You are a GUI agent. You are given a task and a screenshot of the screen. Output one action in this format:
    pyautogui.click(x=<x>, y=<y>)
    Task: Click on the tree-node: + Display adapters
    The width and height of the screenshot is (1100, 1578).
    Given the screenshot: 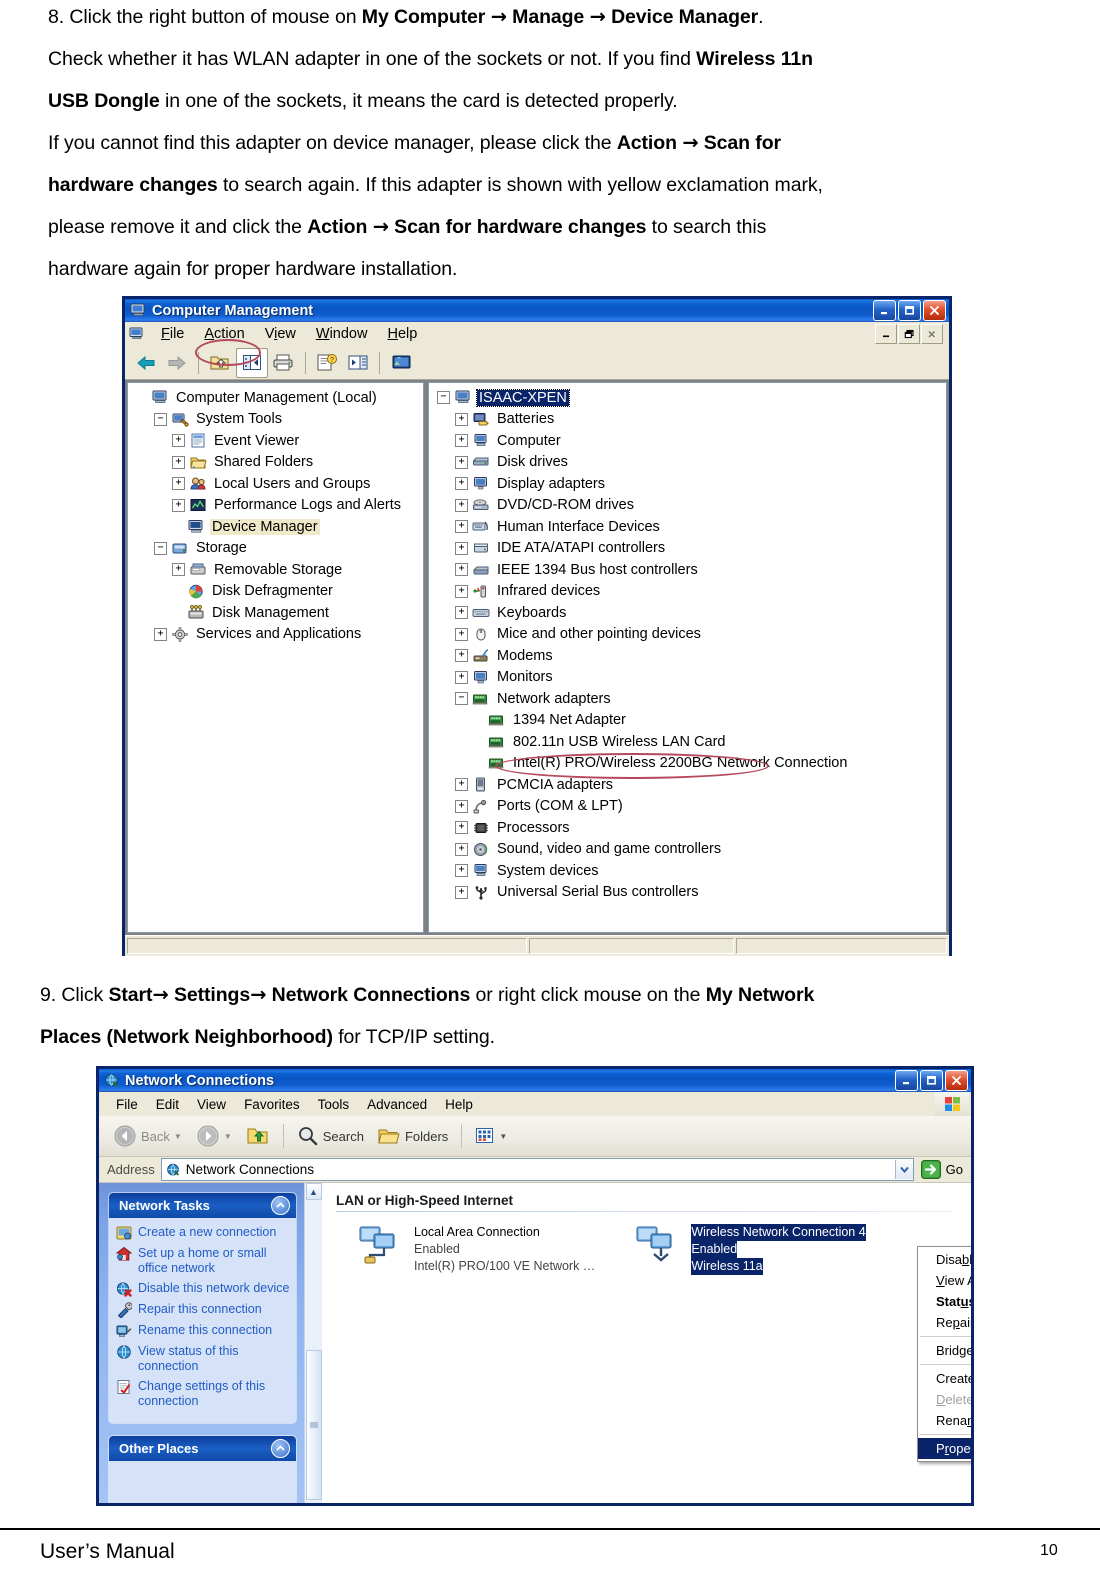 What is the action you would take?
    pyautogui.click(x=687, y=484)
    